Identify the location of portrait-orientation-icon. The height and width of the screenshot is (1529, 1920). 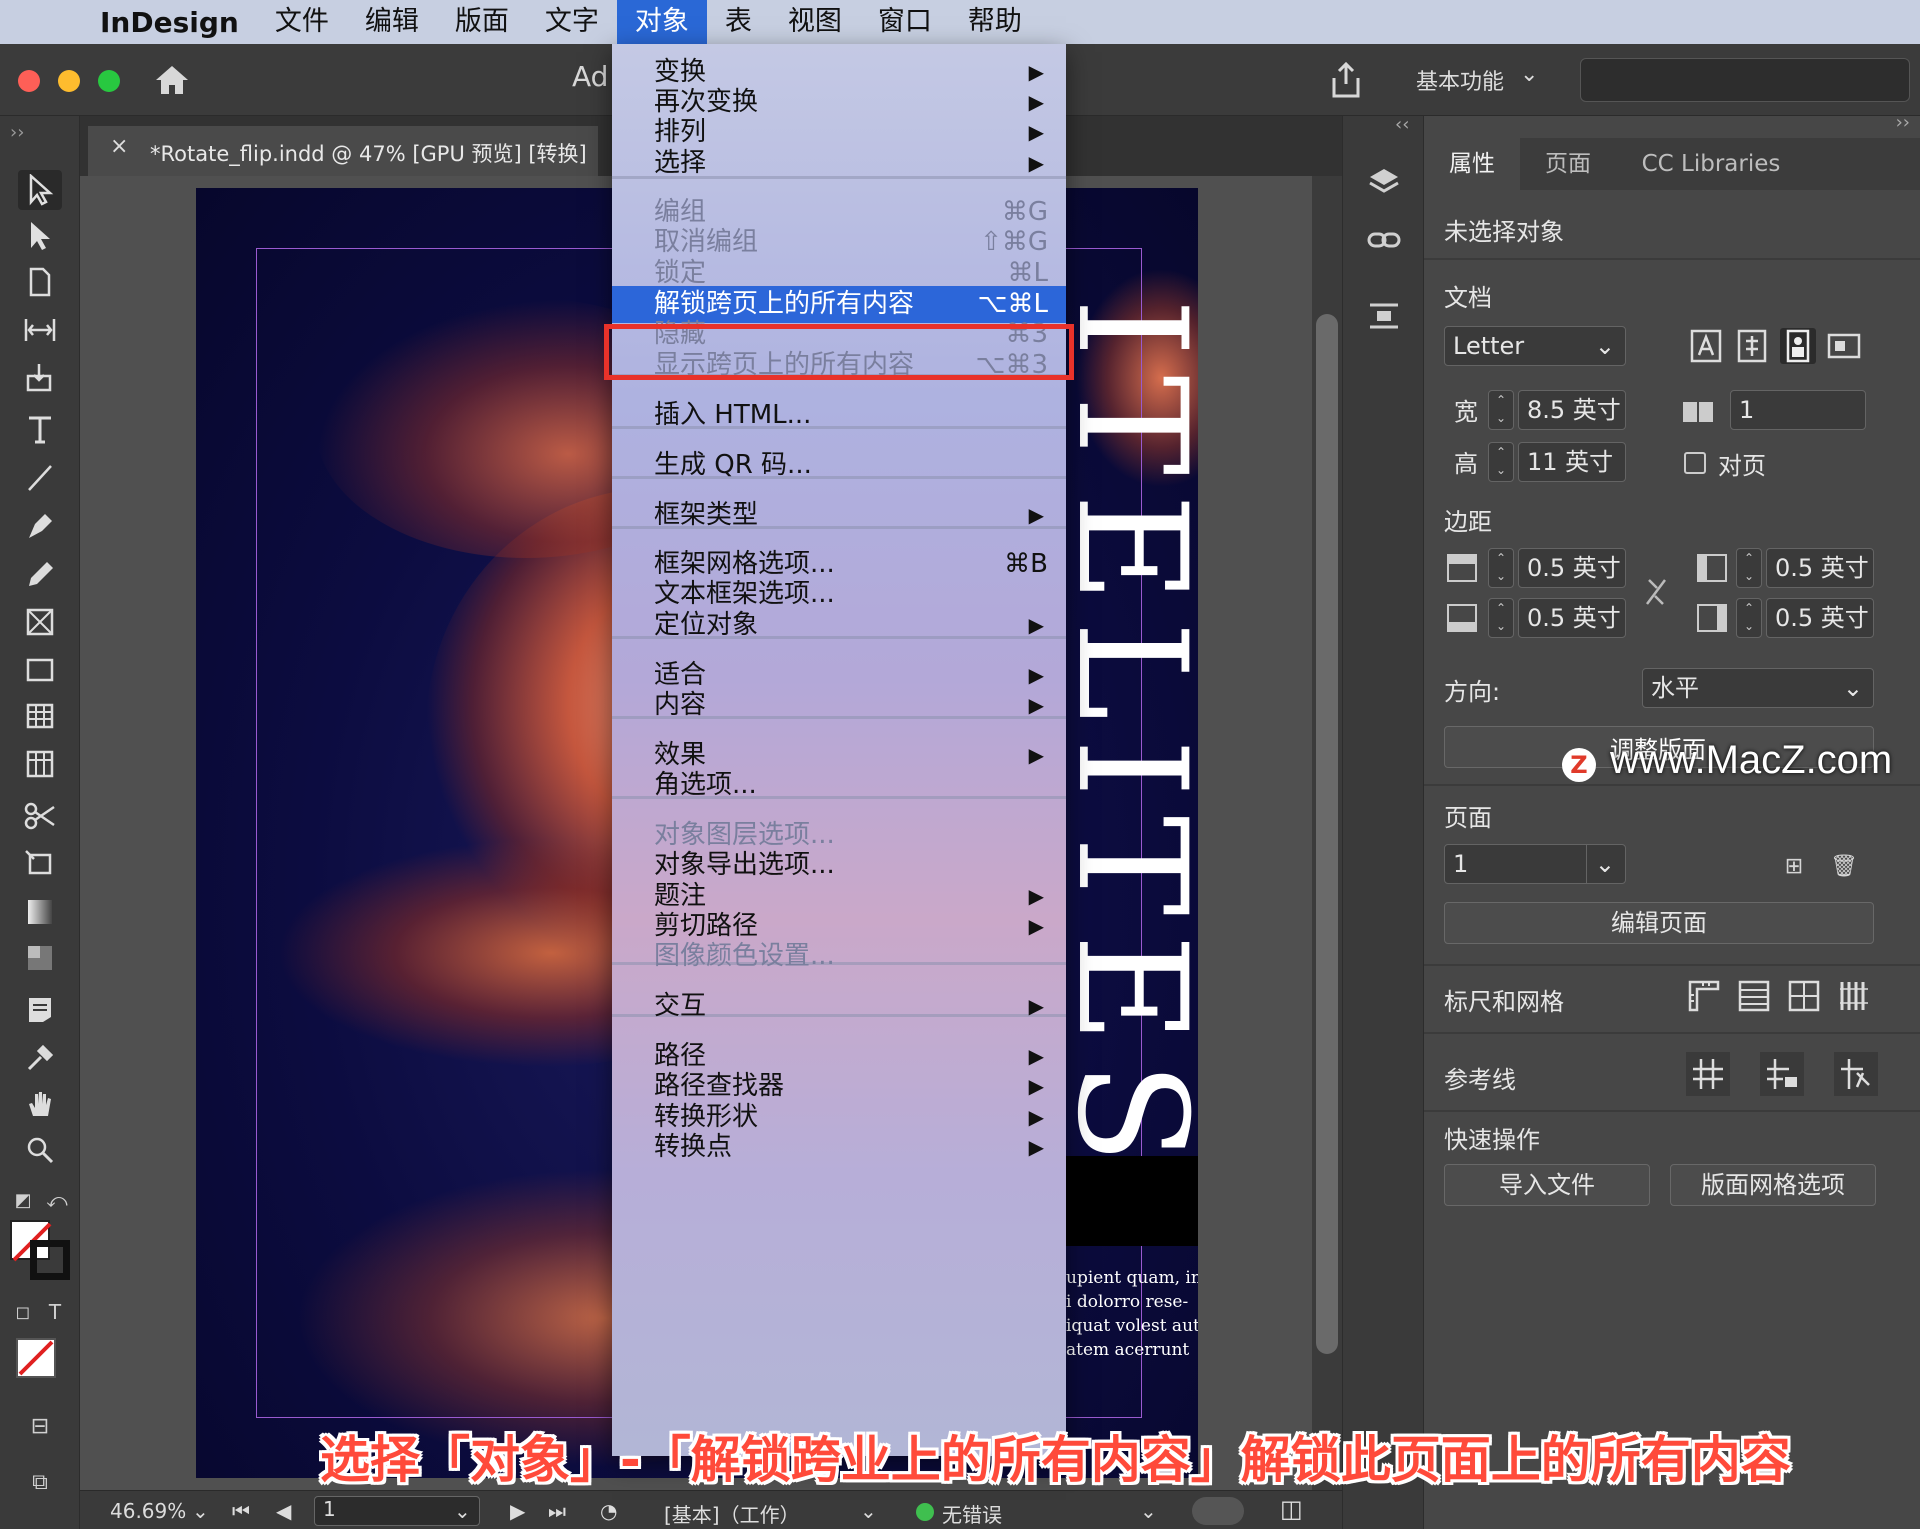
(1798, 346).